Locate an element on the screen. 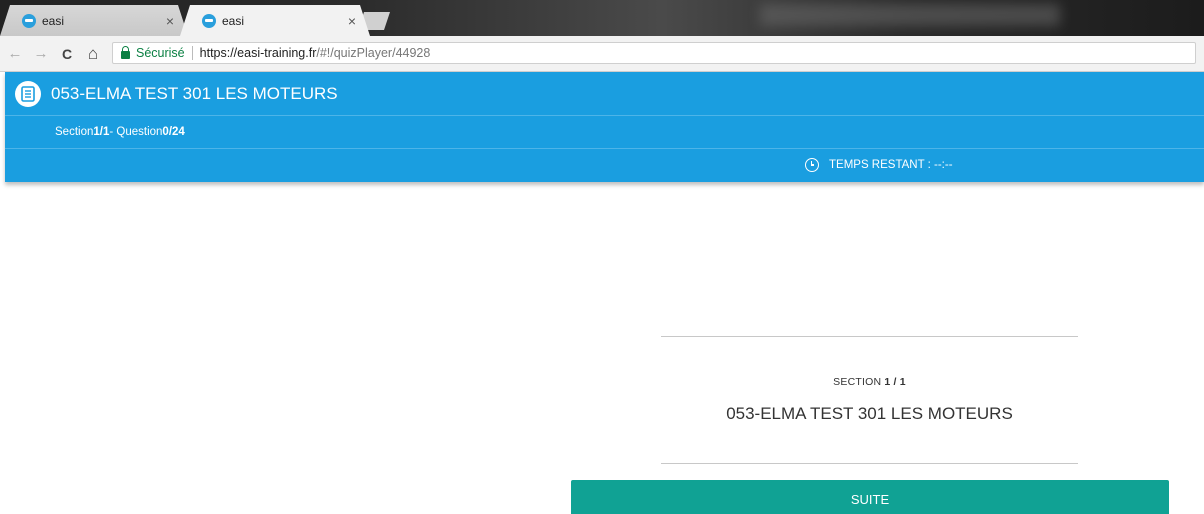 The width and height of the screenshot is (1204, 514). section-progress-prefix: Section is located at coordinates (74, 132).